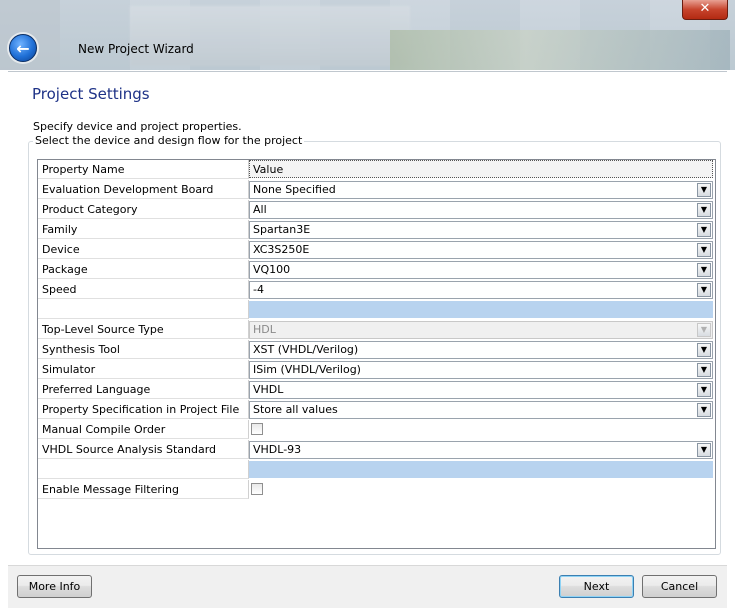  What do you see at coordinates (143, 389) in the screenshot?
I see `property-name: Preferred Language` at bounding box center [143, 389].